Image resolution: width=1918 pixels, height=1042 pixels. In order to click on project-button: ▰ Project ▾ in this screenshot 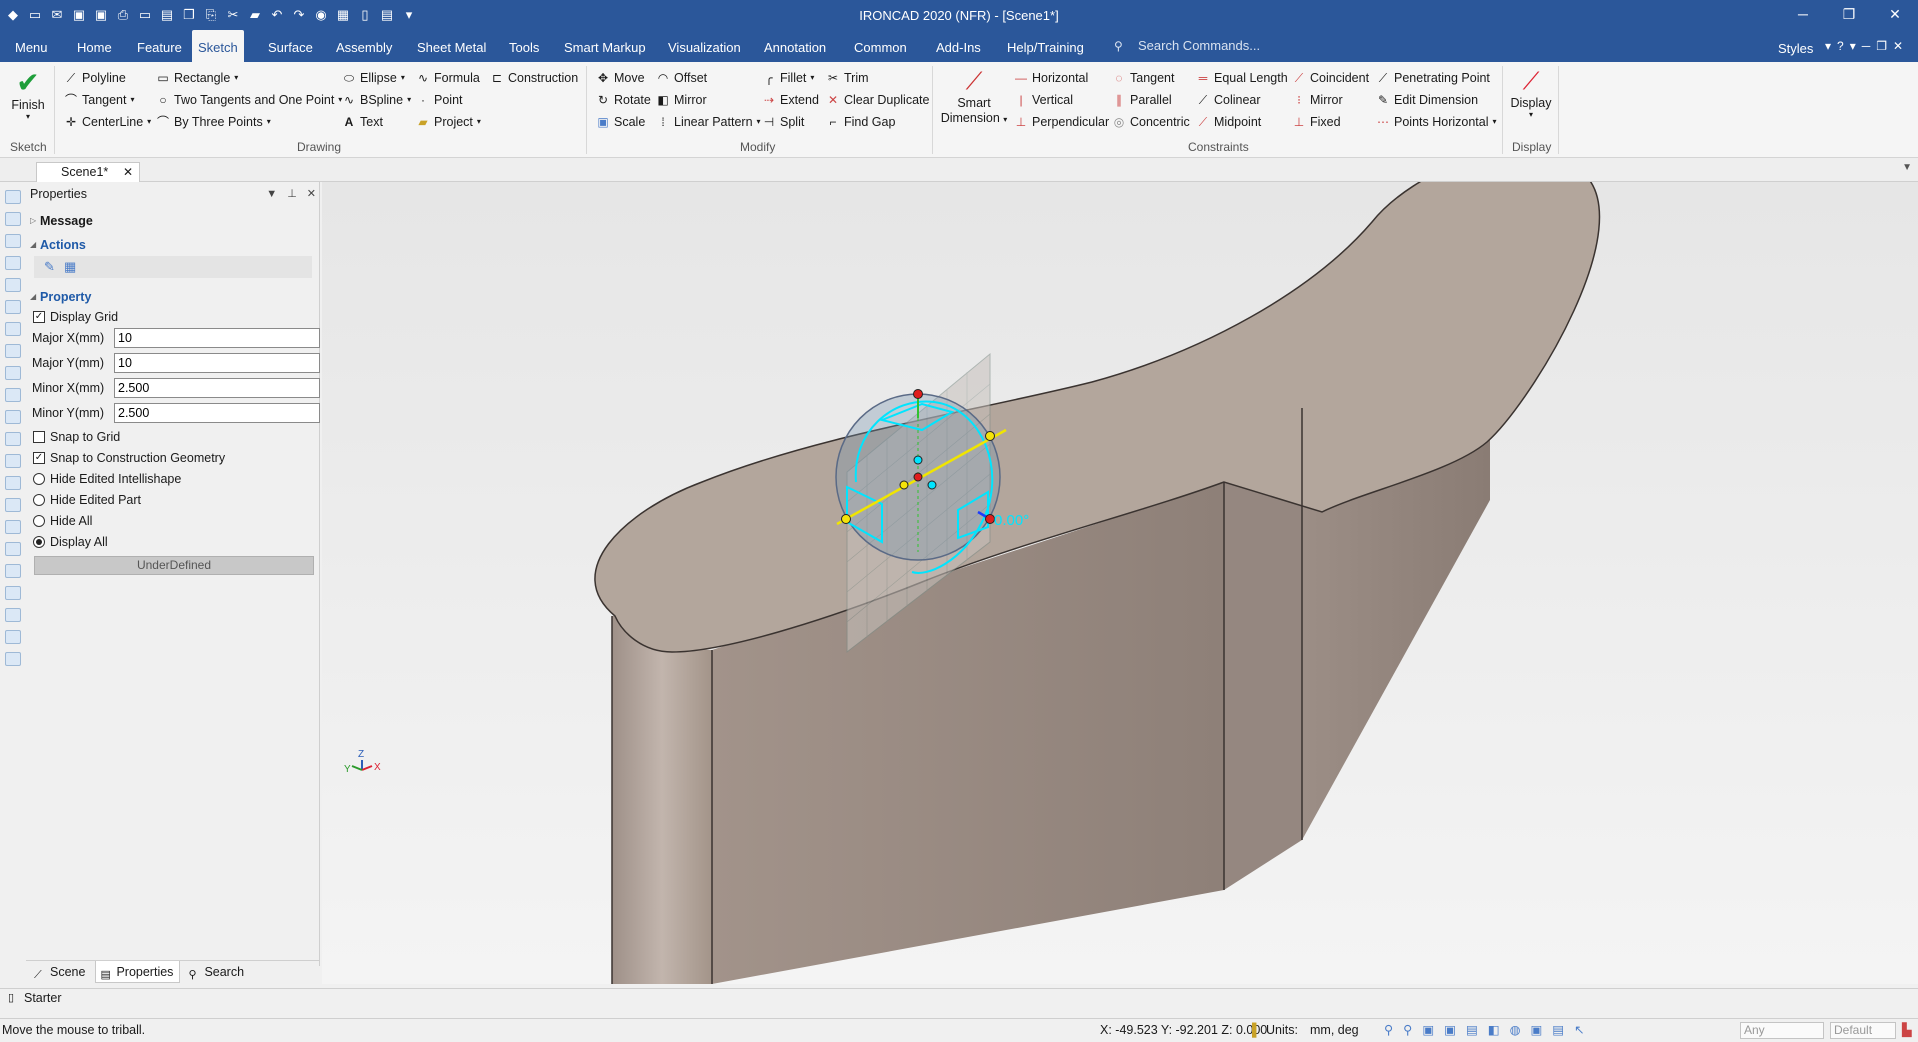, I will do `click(448, 122)`.